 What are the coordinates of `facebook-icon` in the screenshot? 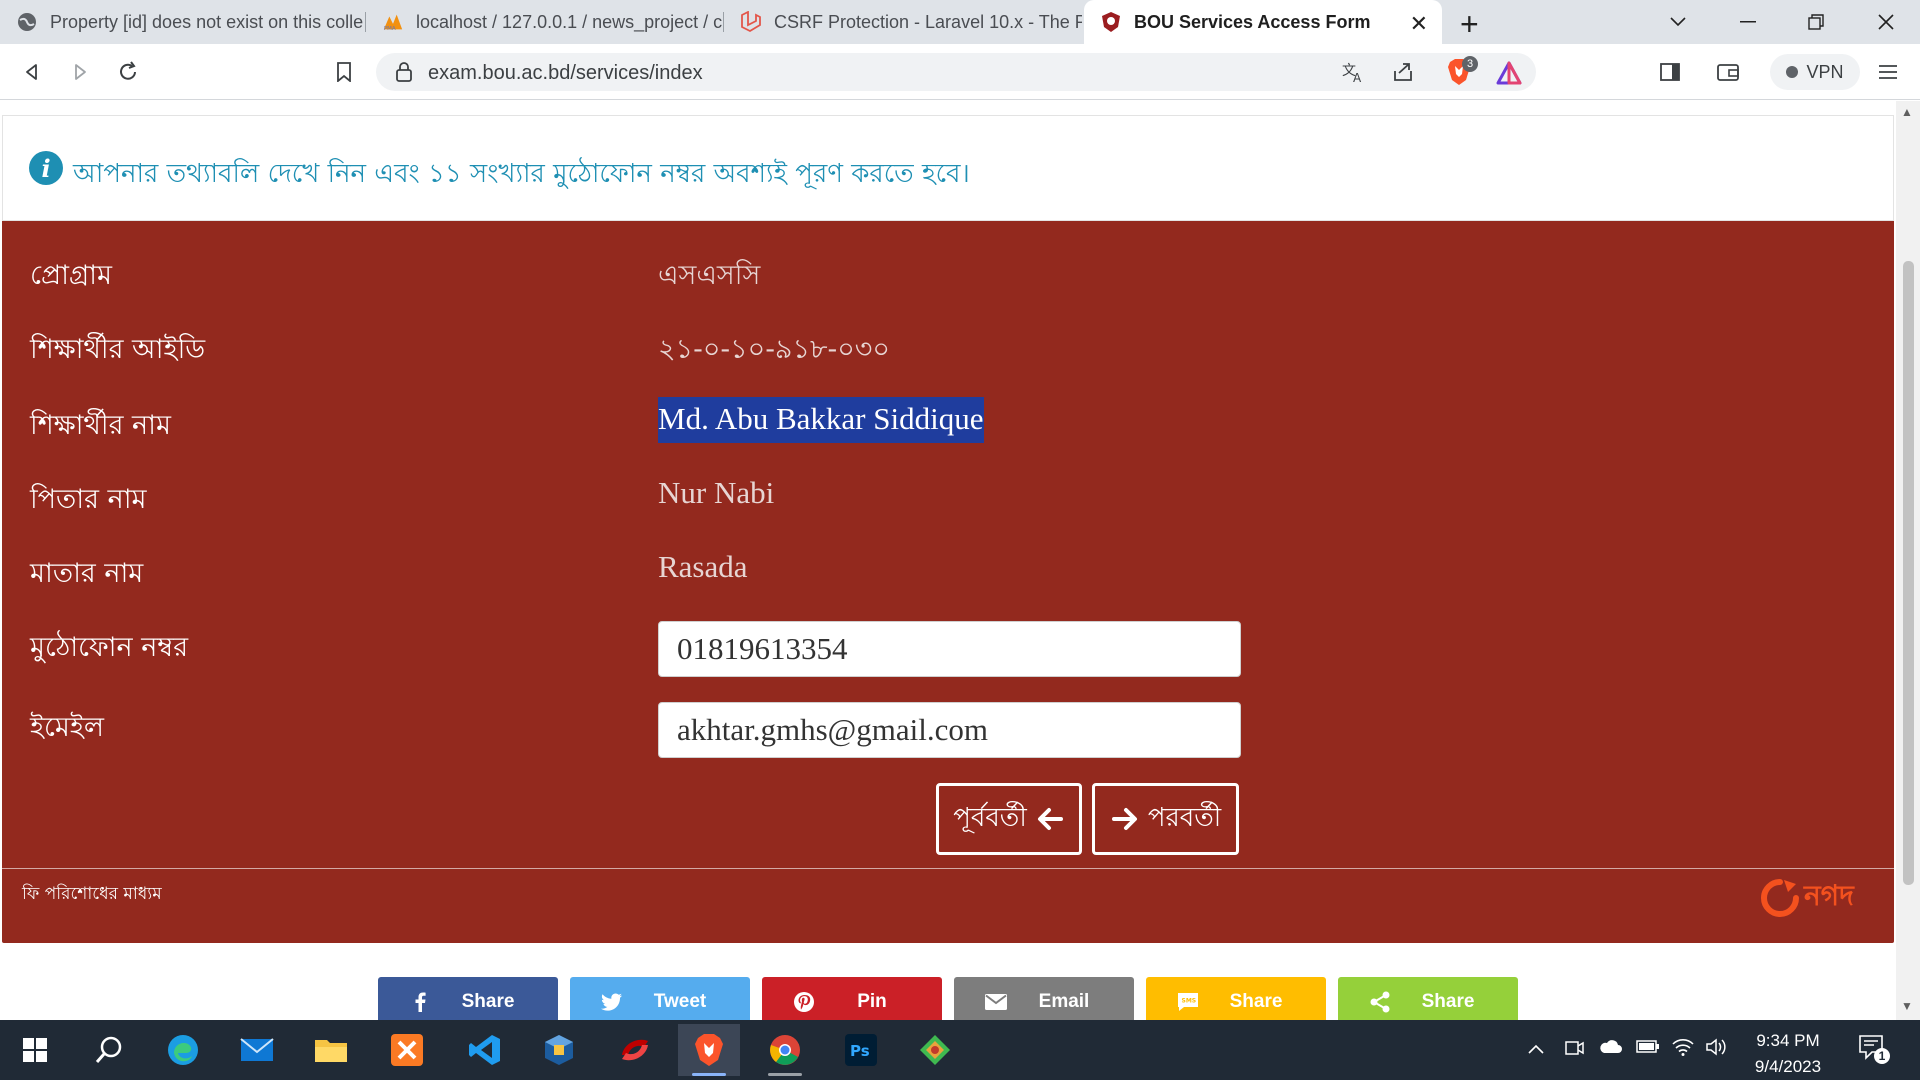 It's located at (420, 1002).